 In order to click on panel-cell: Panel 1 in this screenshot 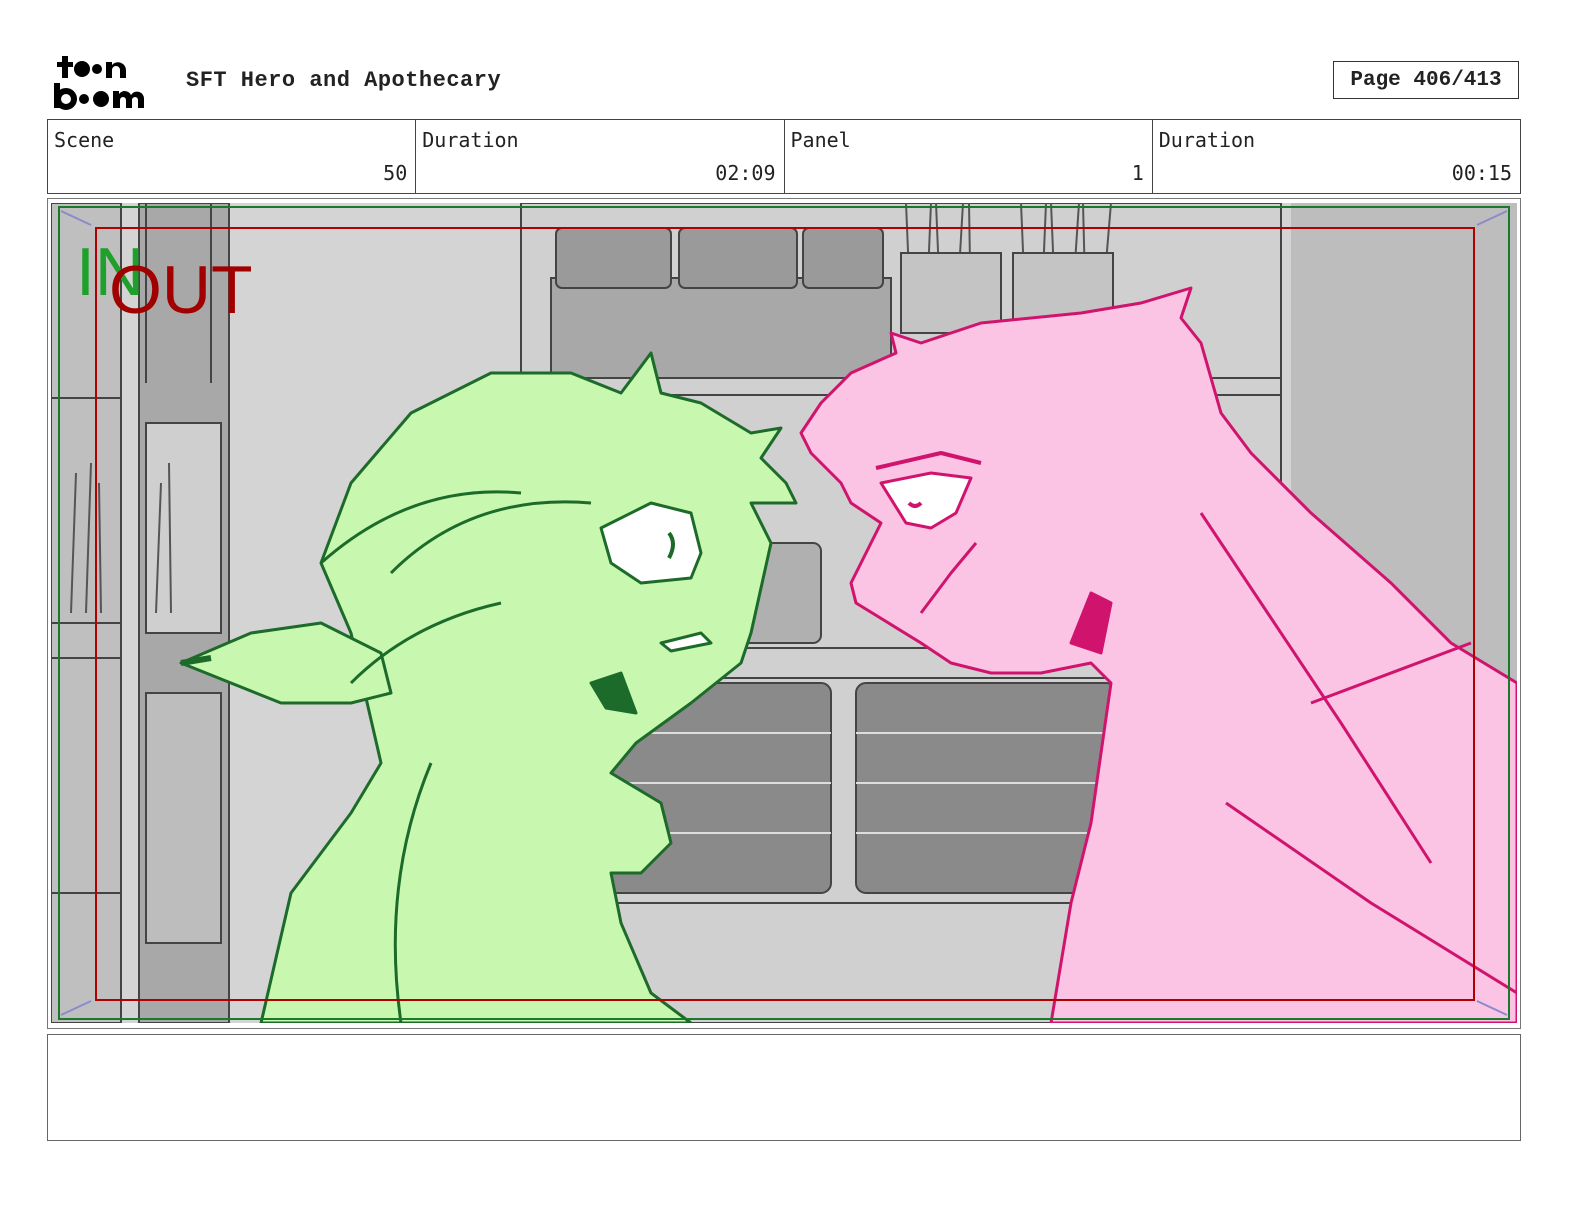, I will do `click(969, 156)`.